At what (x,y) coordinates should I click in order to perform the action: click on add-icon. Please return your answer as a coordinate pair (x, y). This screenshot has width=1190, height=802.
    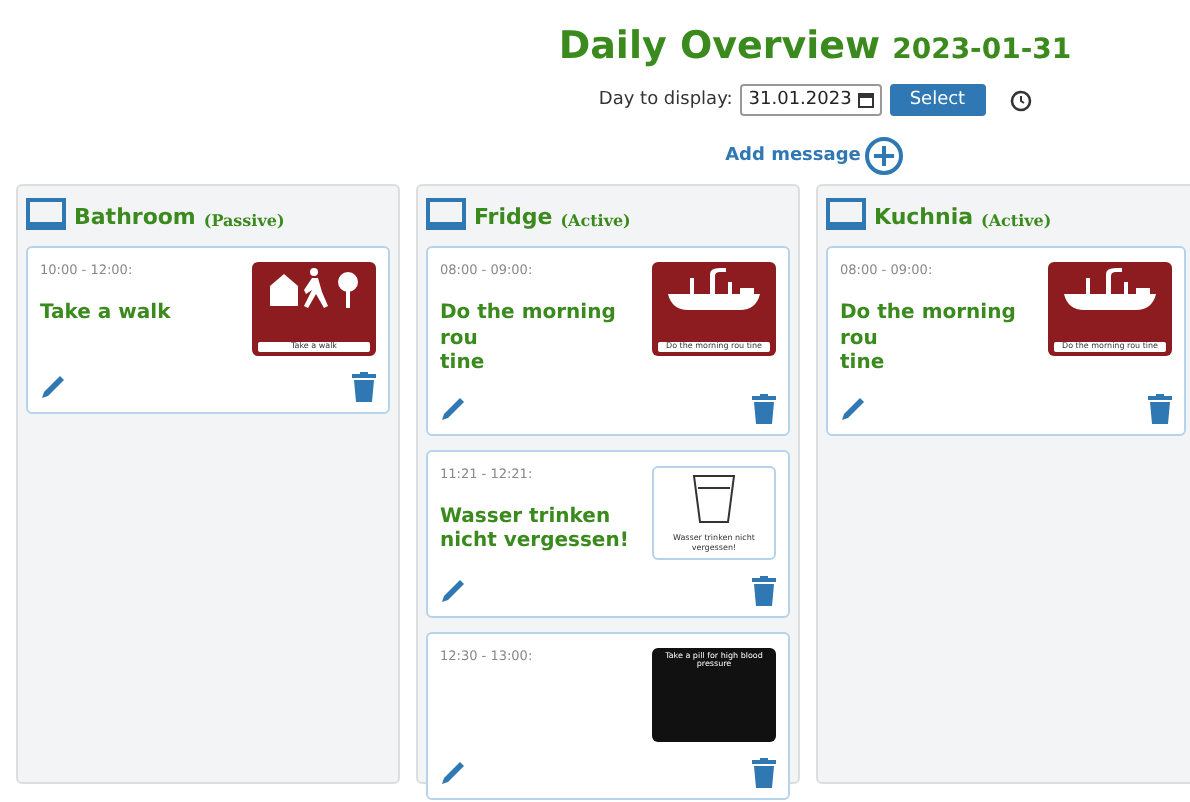
    Looking at the image, I should click on (884, 156).